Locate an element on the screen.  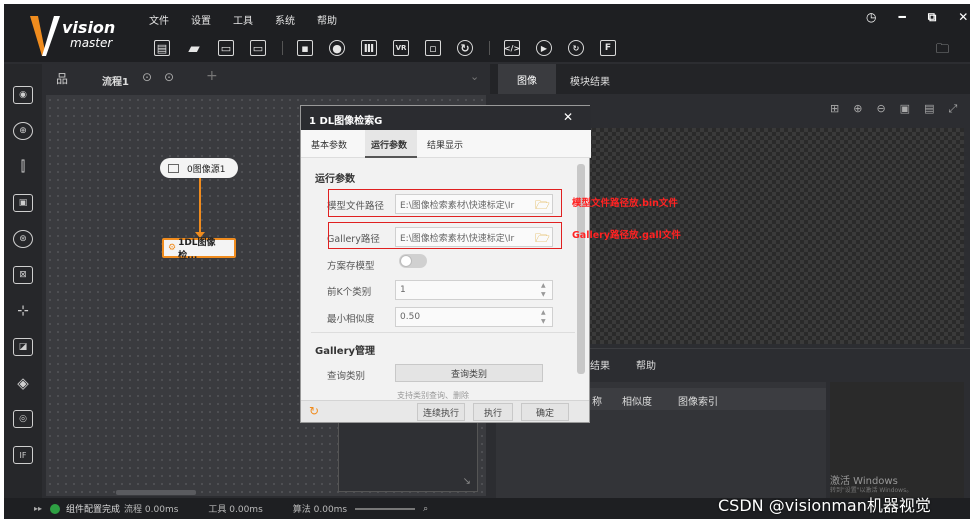
calibrate-tool-icon: ⊛ is located at coordinates (23, 239).